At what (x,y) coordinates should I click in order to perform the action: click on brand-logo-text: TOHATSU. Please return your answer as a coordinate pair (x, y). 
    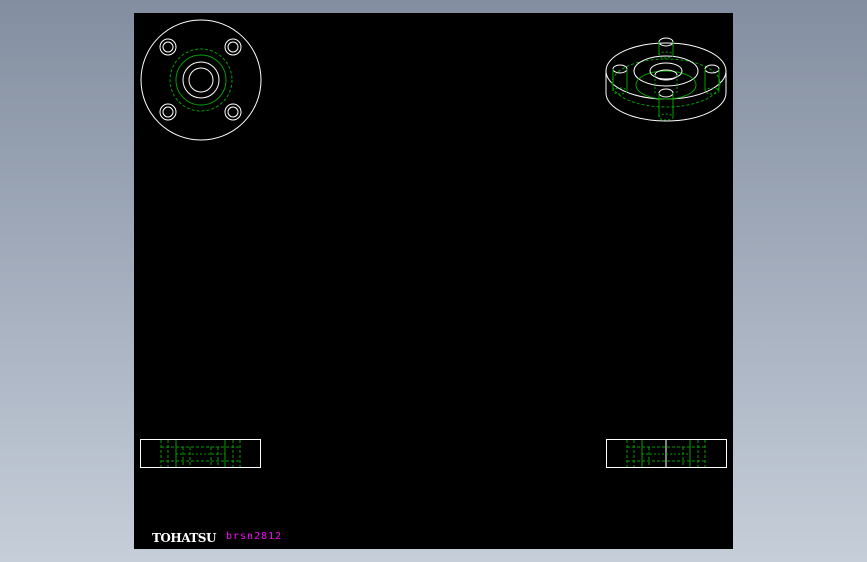
    Looking at the image, I should click on (184, 538).